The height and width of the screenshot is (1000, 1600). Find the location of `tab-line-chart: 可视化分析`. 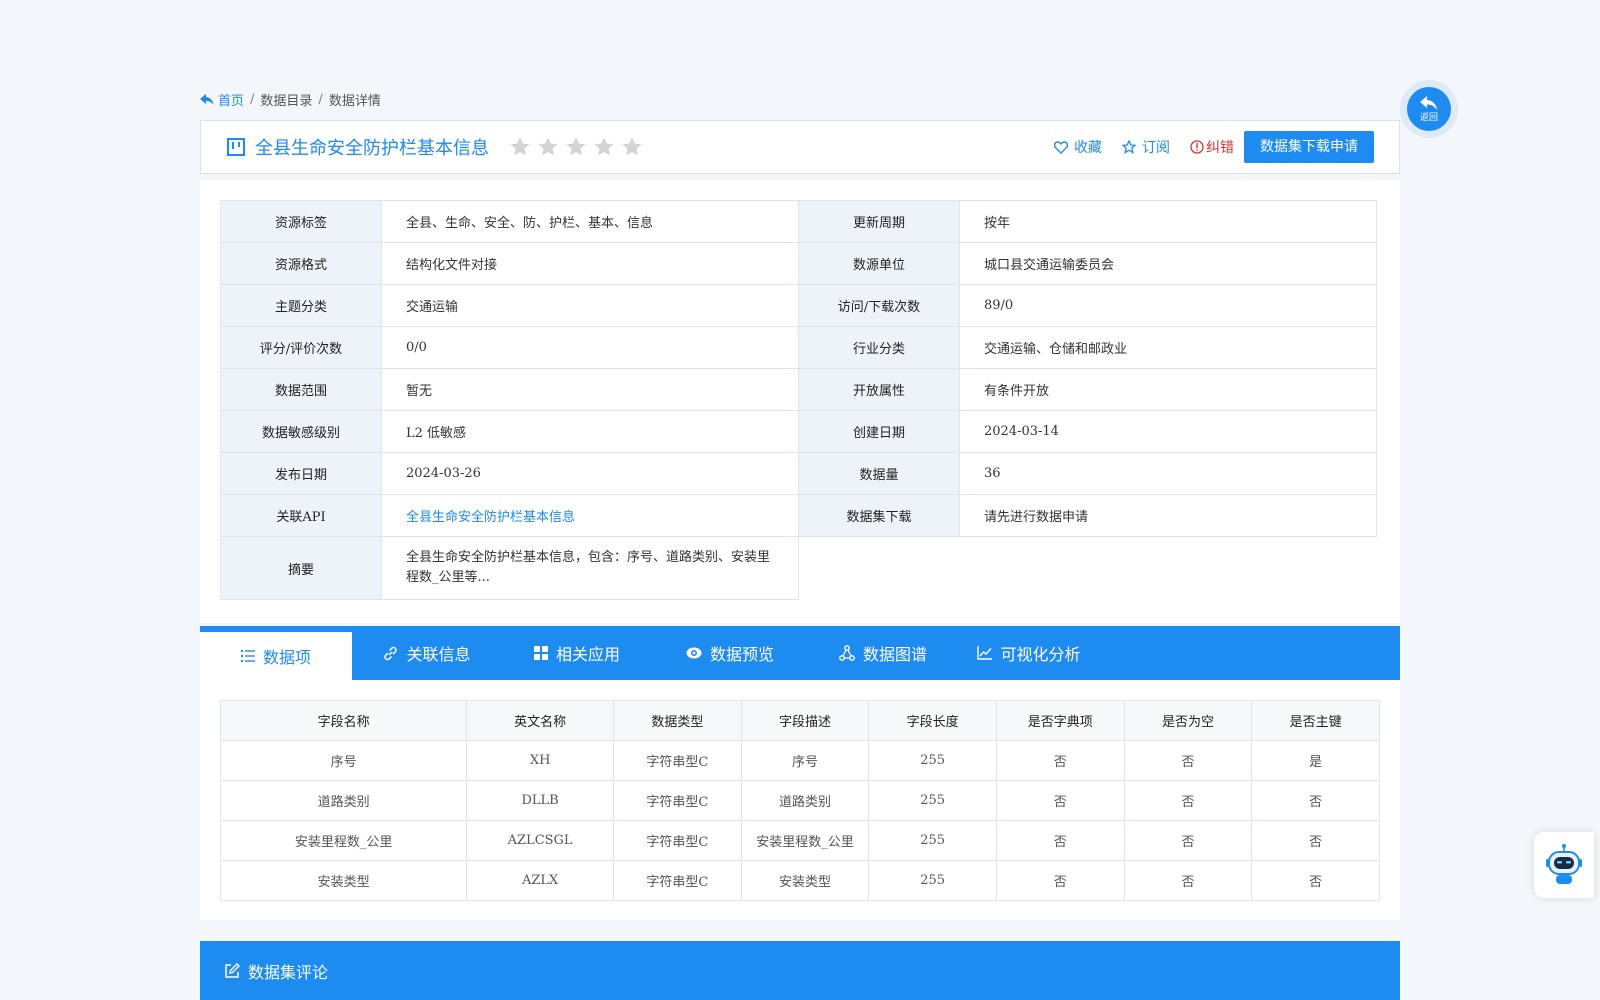

tab-line-chart: 可视化分析 is located at coordinates (1029, 653).